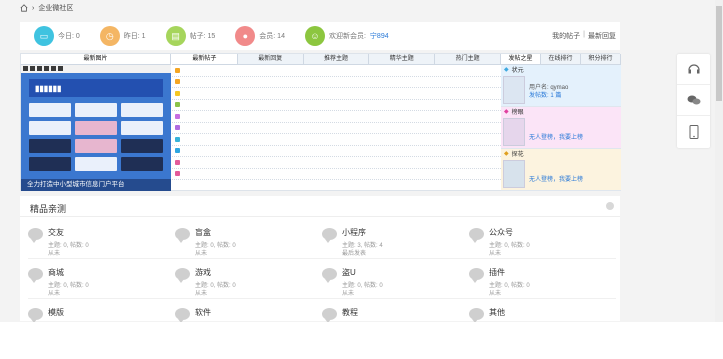 This screenshot has width=723, height=359. Describe the element at coordinates (602, 36) in the screenshot. I see `latest-reply-link: 最新回复` at that location.